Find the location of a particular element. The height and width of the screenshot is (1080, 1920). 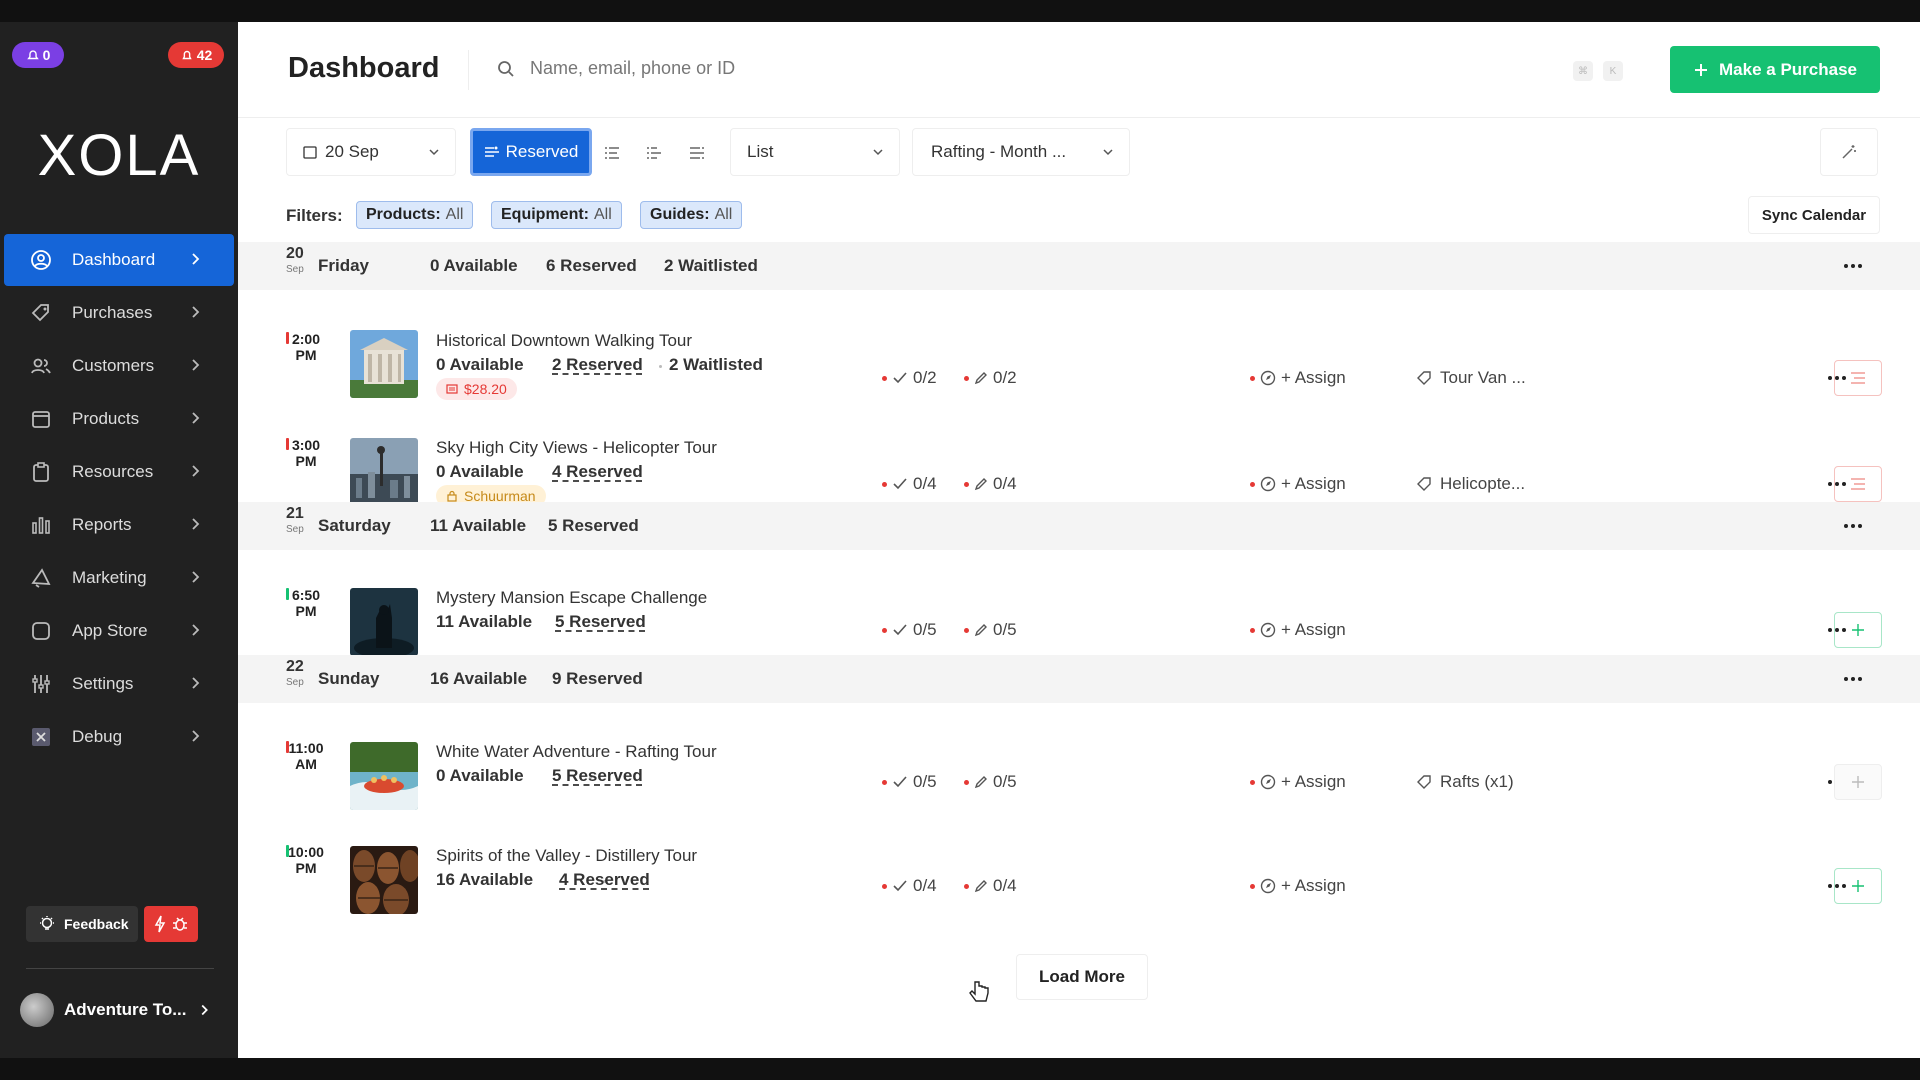

sidebar-item-products: Products is located at coordinates (119, 419).